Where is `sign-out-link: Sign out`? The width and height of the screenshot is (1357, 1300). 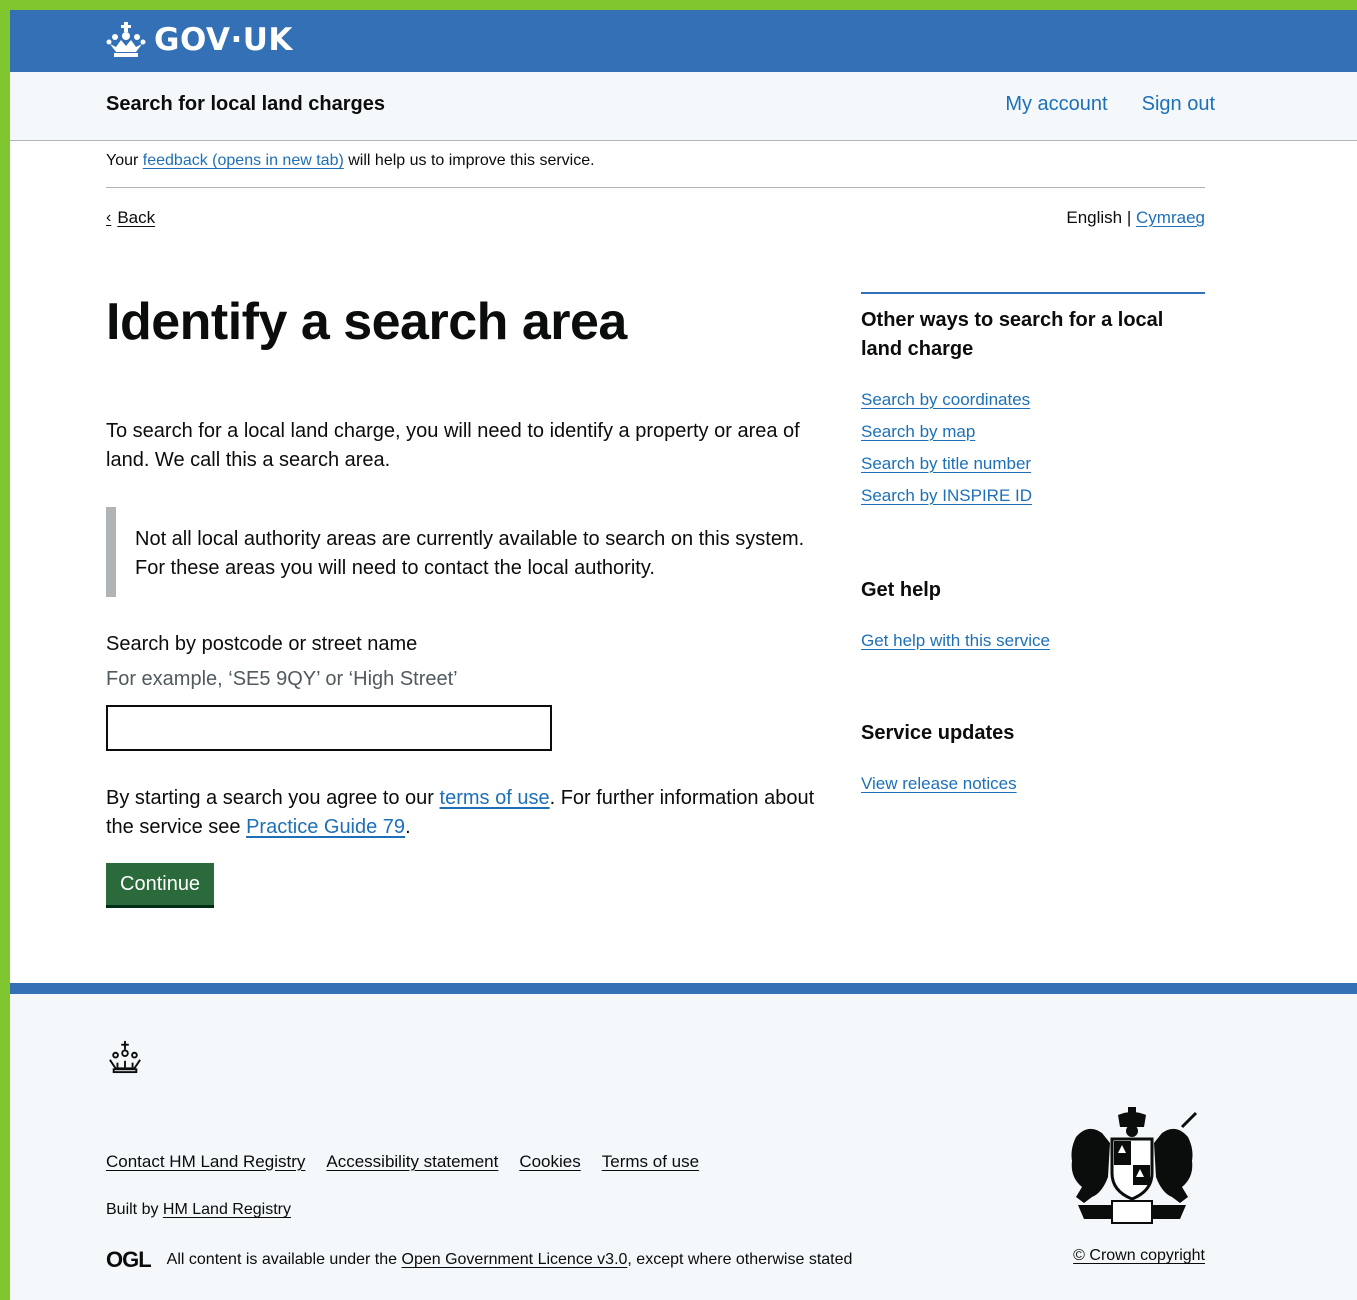 sign-out-link: Sign out is located at coordinates (1178, 104).